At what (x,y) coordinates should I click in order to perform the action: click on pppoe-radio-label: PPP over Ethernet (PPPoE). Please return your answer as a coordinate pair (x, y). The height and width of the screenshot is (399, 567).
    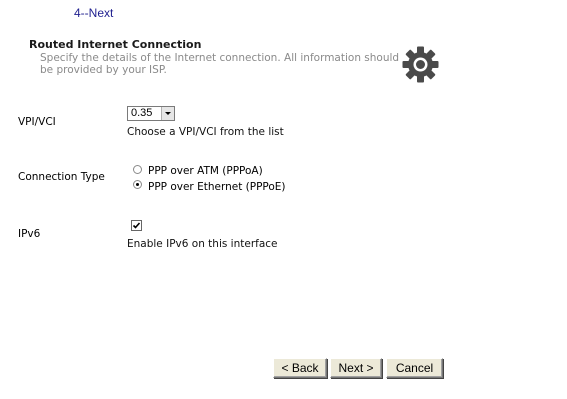
    Looking at the image, I should click on (217, 187).